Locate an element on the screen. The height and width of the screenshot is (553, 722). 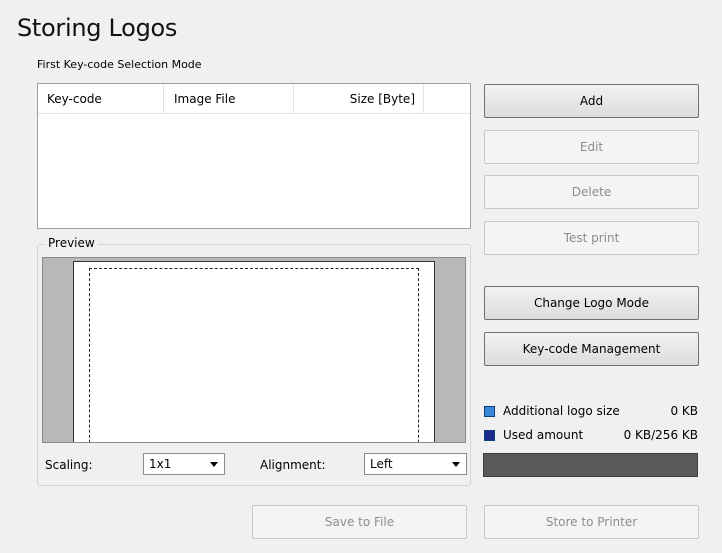
used-amount-label: Used amount is located at coordinates (543, 435).